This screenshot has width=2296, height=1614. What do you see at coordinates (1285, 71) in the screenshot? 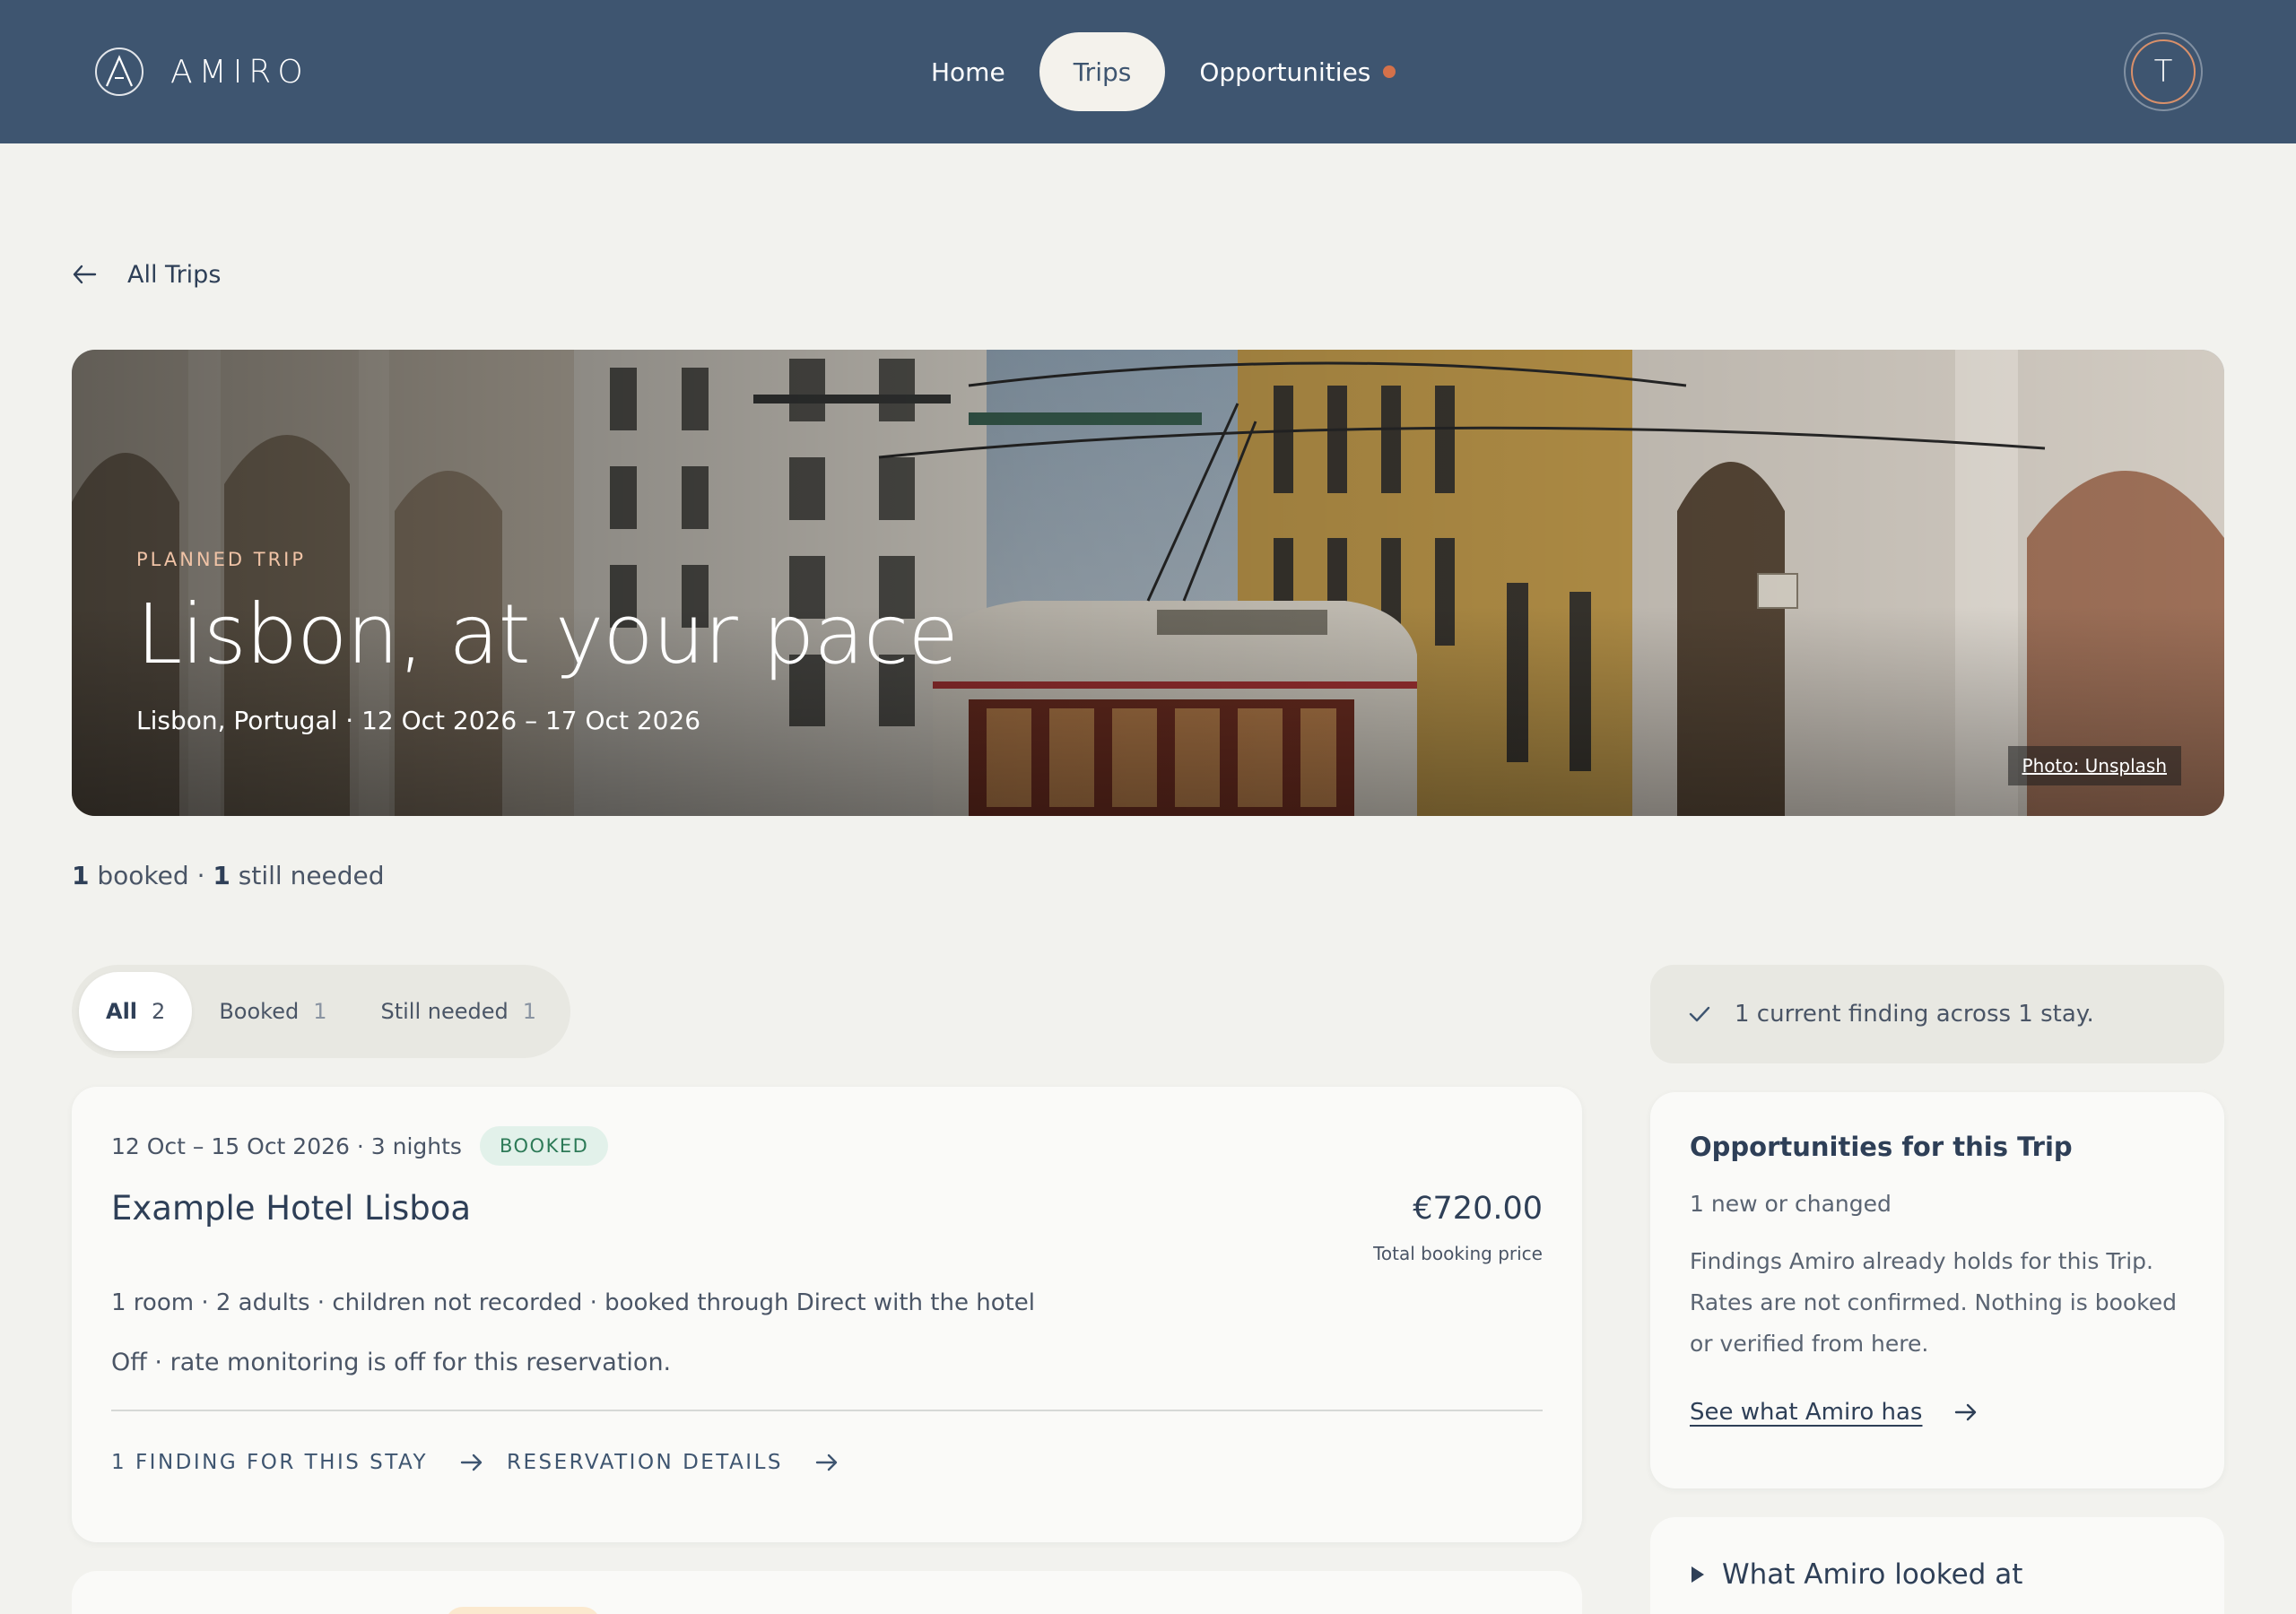
I see `nav-opportunities-label: Opportunities` at bounding box center [1285, 71].